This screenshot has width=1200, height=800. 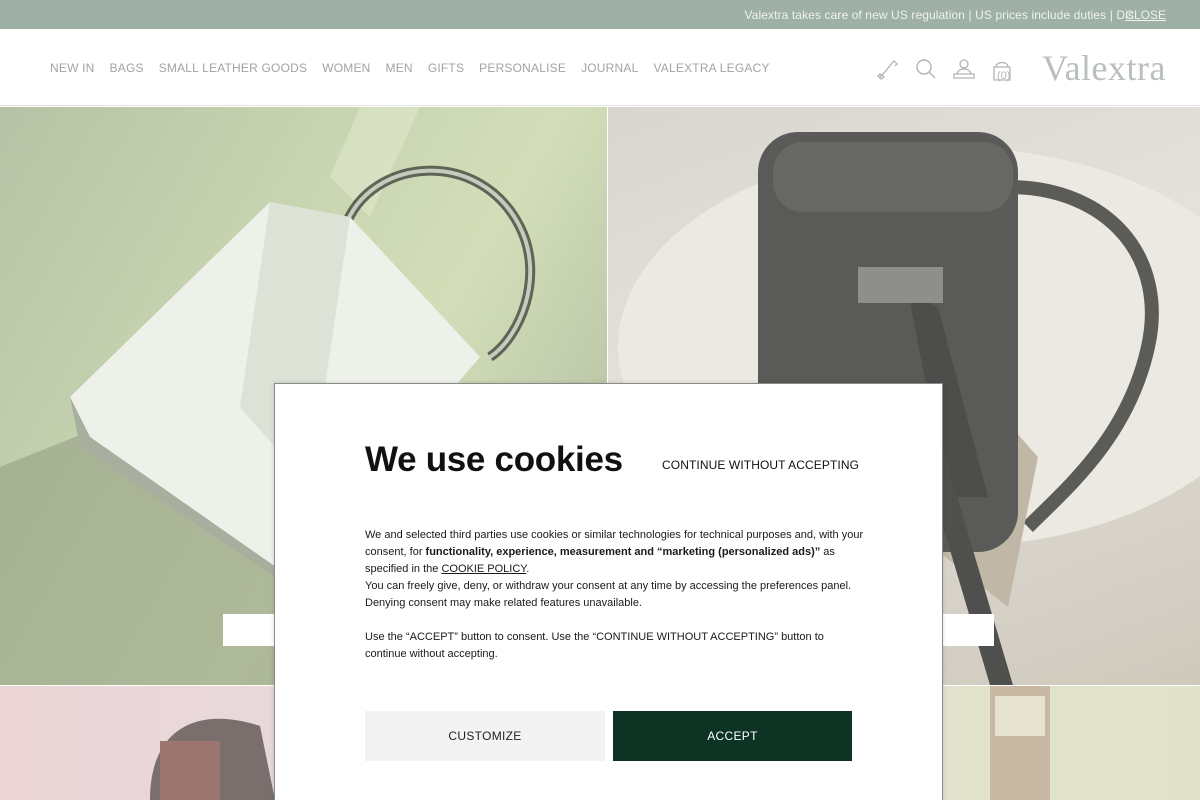 I want to click on nav-item-women: WOMEN, so click(x=346, y=68).